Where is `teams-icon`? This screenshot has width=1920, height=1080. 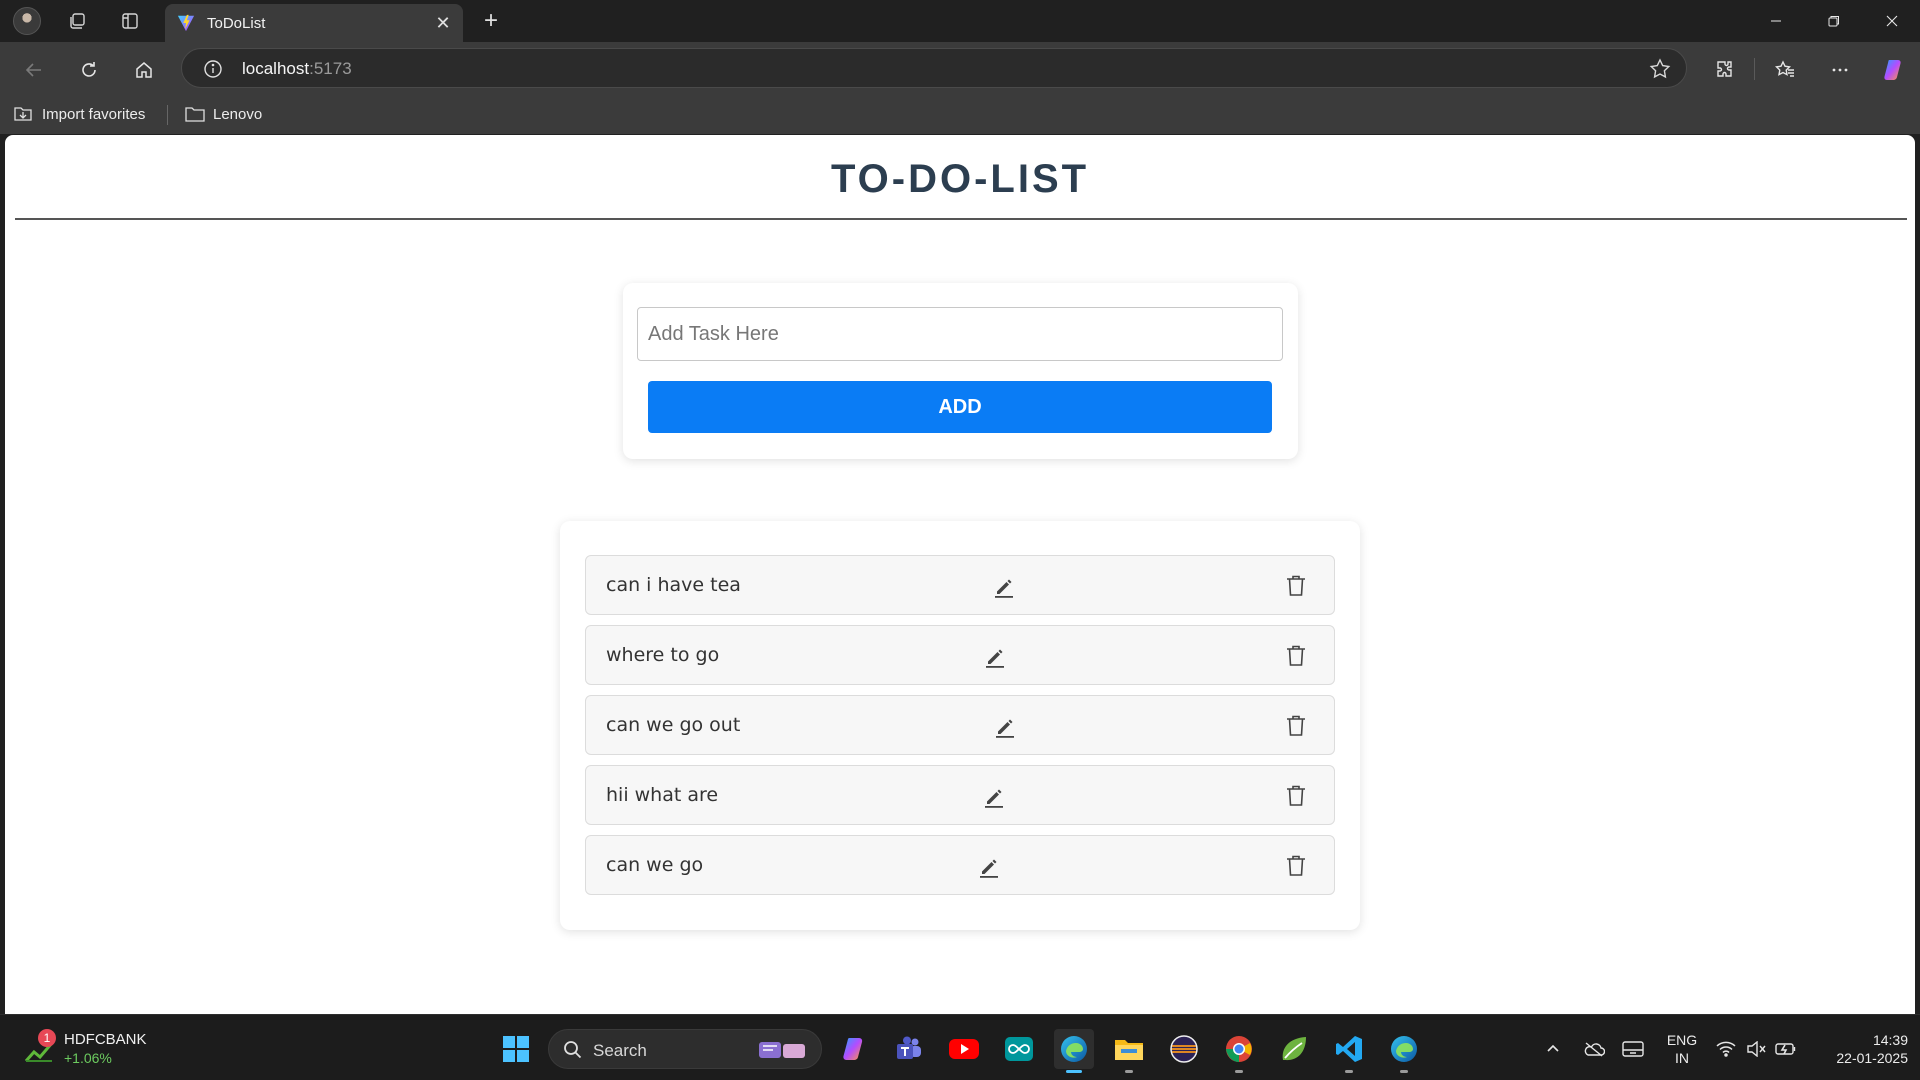 teams-icon is located at coordinates (909, 1047).